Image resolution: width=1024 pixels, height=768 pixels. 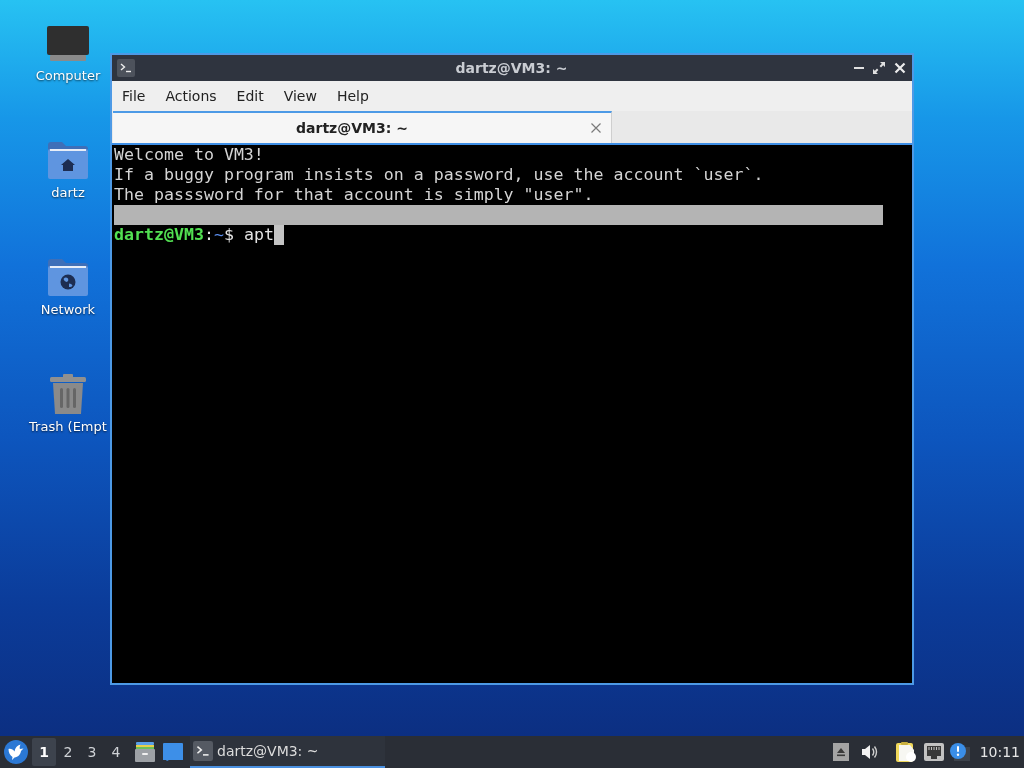 What do you see at coordinates (250, 96) in the screenshot?
I see `menu-item: Edit` at bounding box center [250, 96].